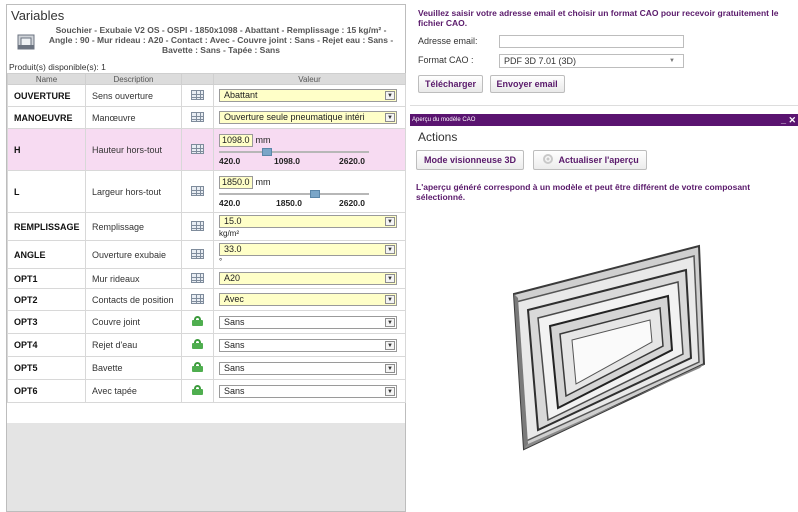 This screenshot has height=512, width=798. I want to click on variable-name: OPT6, so click(46, 391).